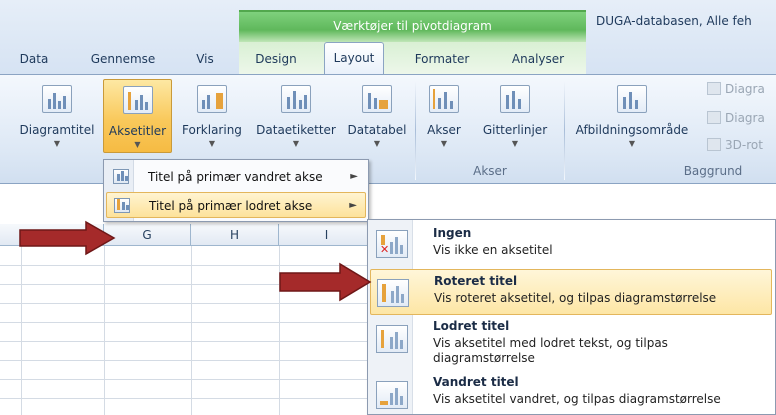  I want to click on tab-data: Data, so click(34, 59).